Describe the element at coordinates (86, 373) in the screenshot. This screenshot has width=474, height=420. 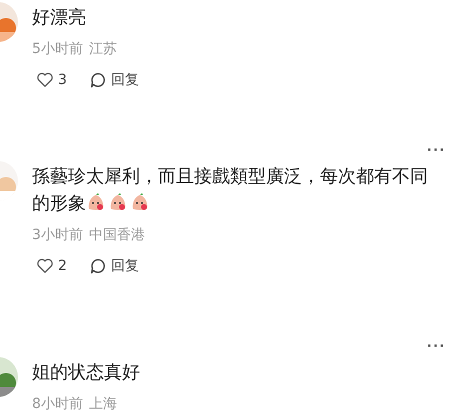
I see `comment-text: 姐的状态真好` at that location.